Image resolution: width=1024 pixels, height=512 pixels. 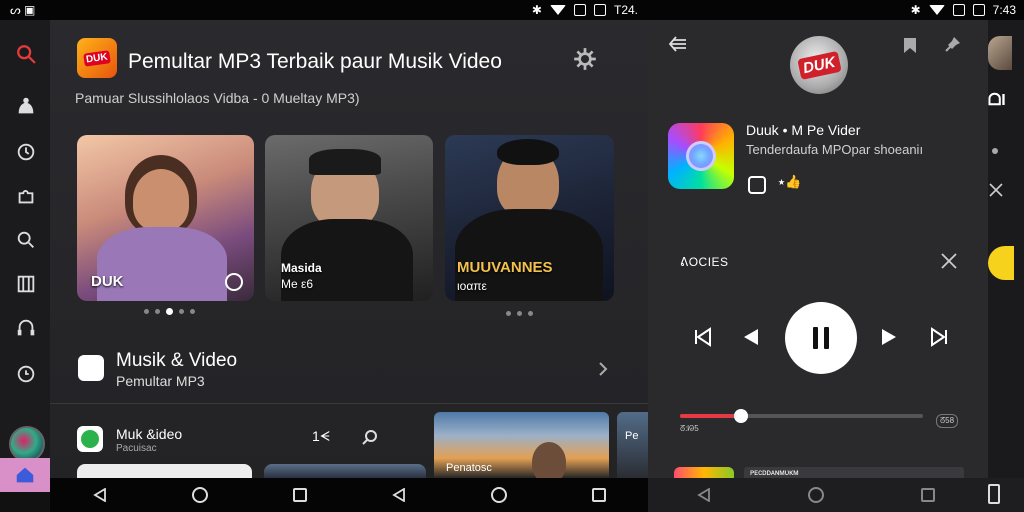 I want to click on yellow-badge, so click(x=1001, y=263).